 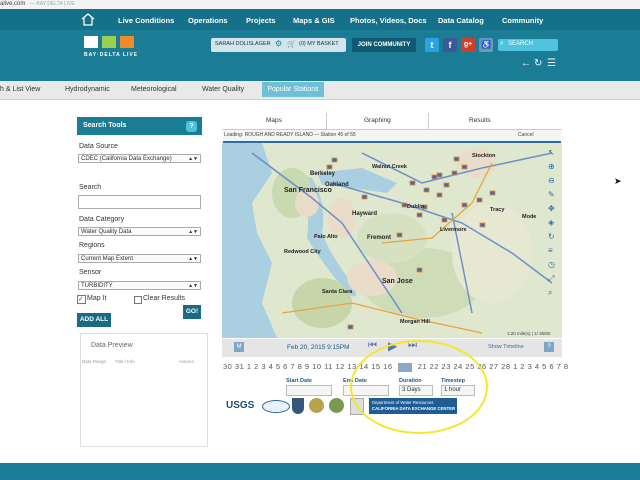 What do you see at coordinates (551, 279) in the screenshot?
I see `fullscreen-icon: ⤢` at bounding box center [551, 279].